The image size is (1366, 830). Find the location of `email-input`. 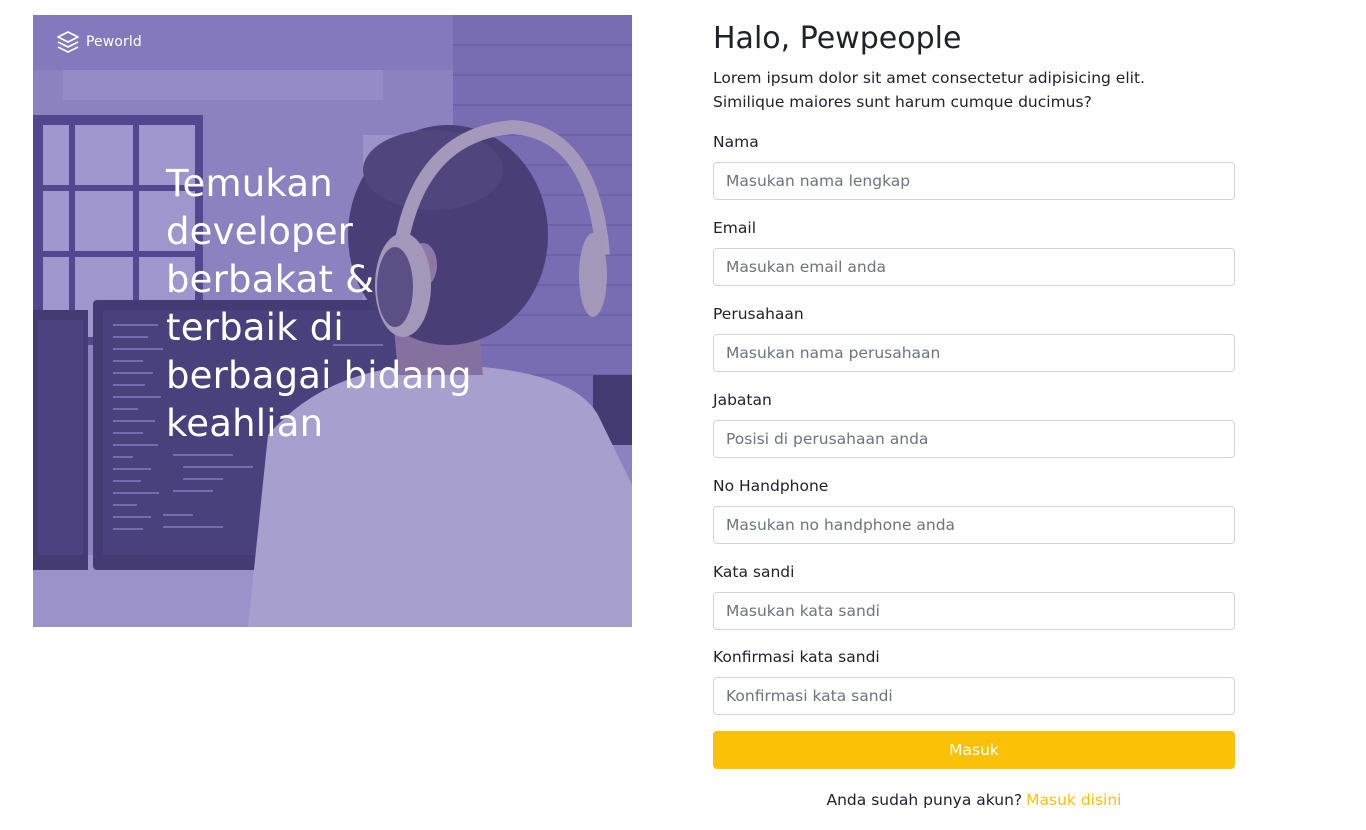

email-input is located at coordinates (974, 267).